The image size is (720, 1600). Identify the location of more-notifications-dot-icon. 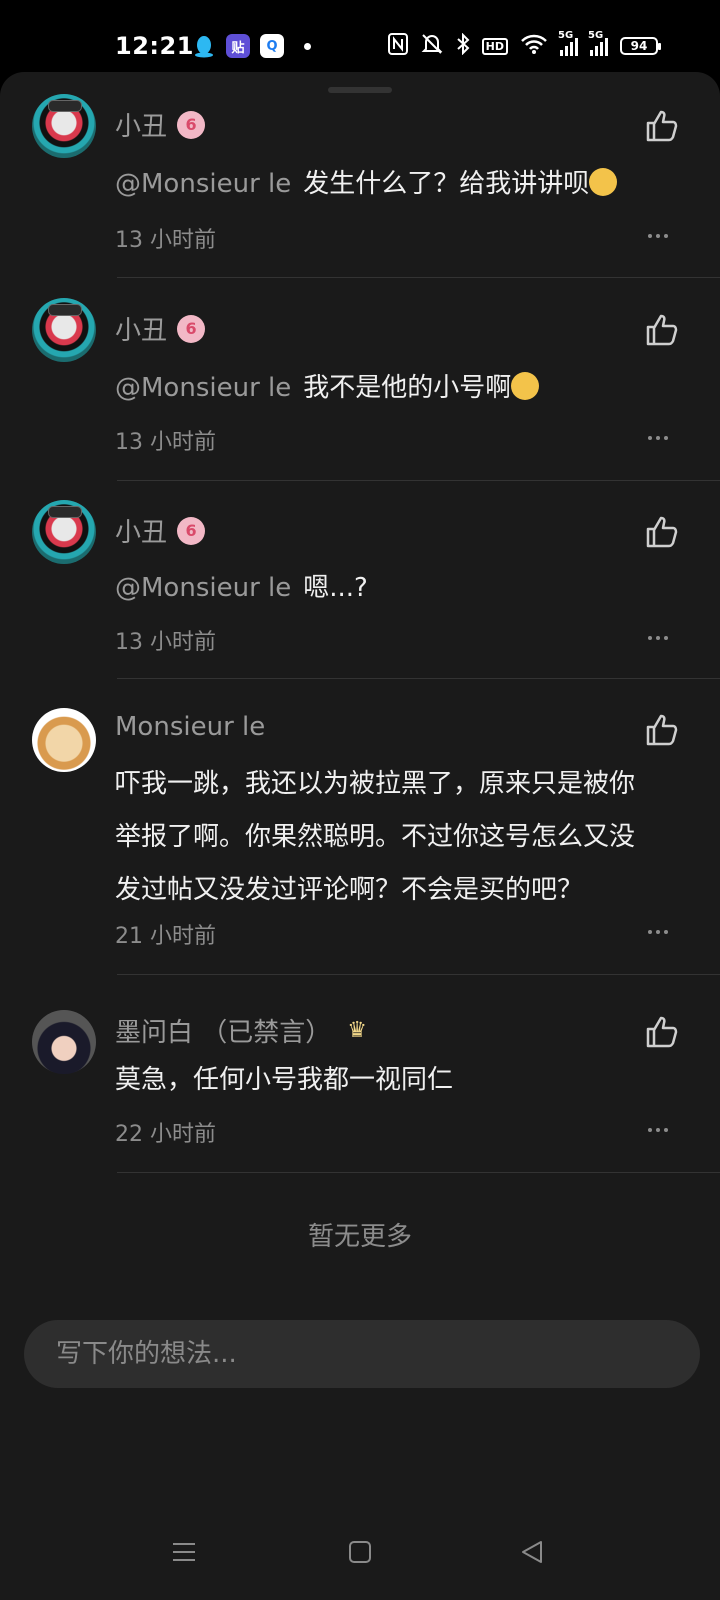
(307, 46).